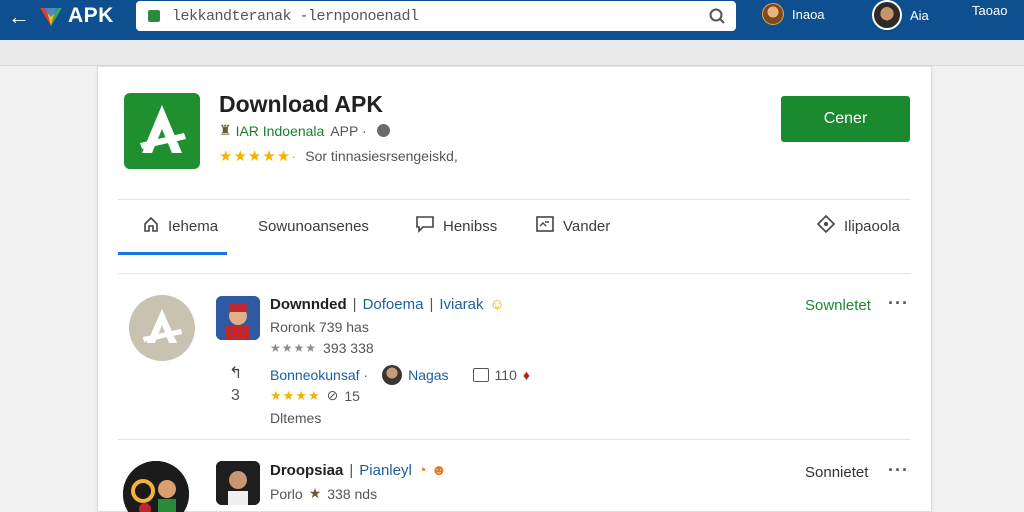 This screenshot has height=512, width=1024. What do you see at coordinates (838, 305) in the screenshot?
I see `status-label: Sownletet` at bounding box center [838, 305].